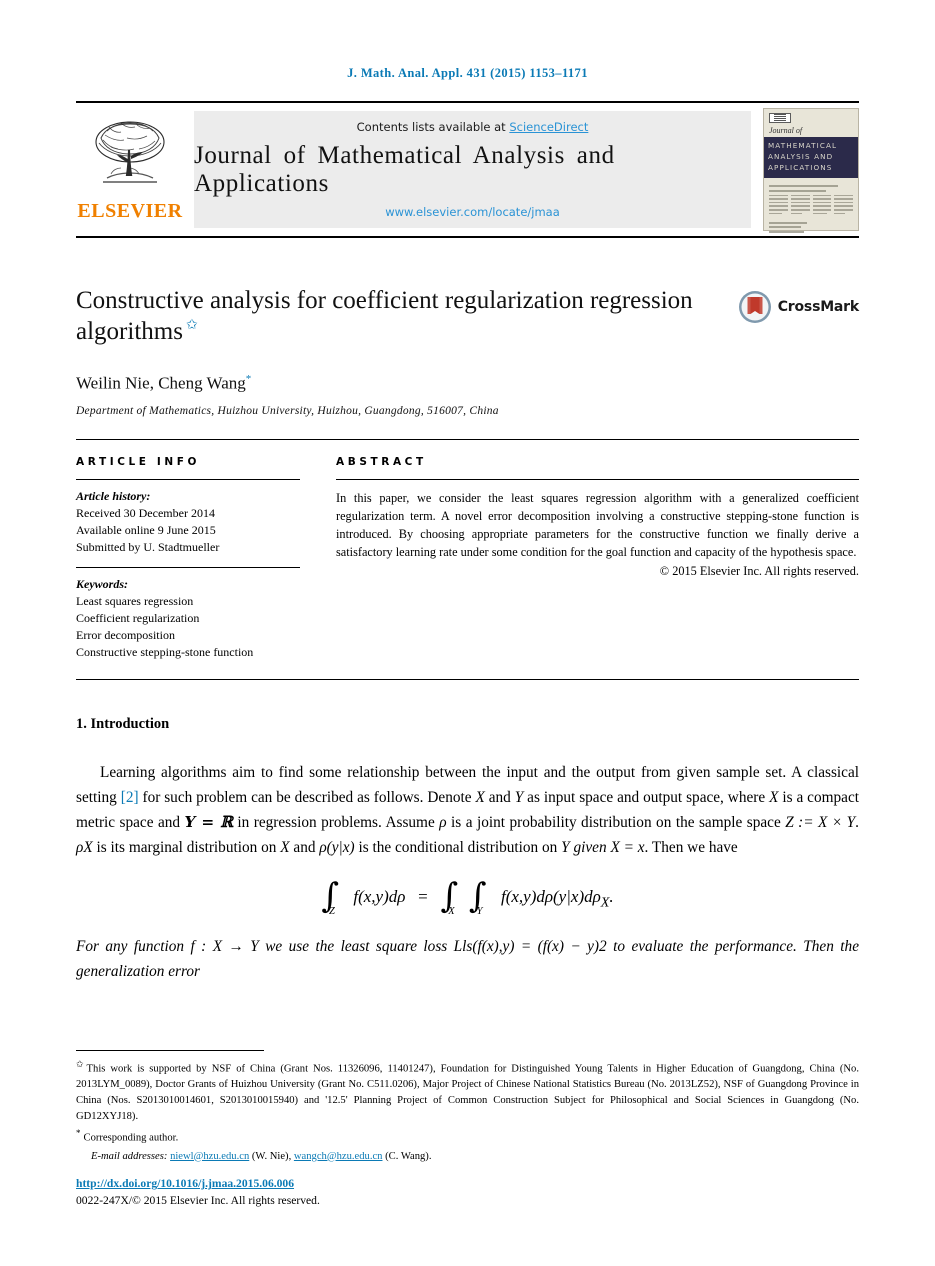 This screenshot has height=1266, width=935. I want to click on citation-link-2: [2], so click(130, 797).